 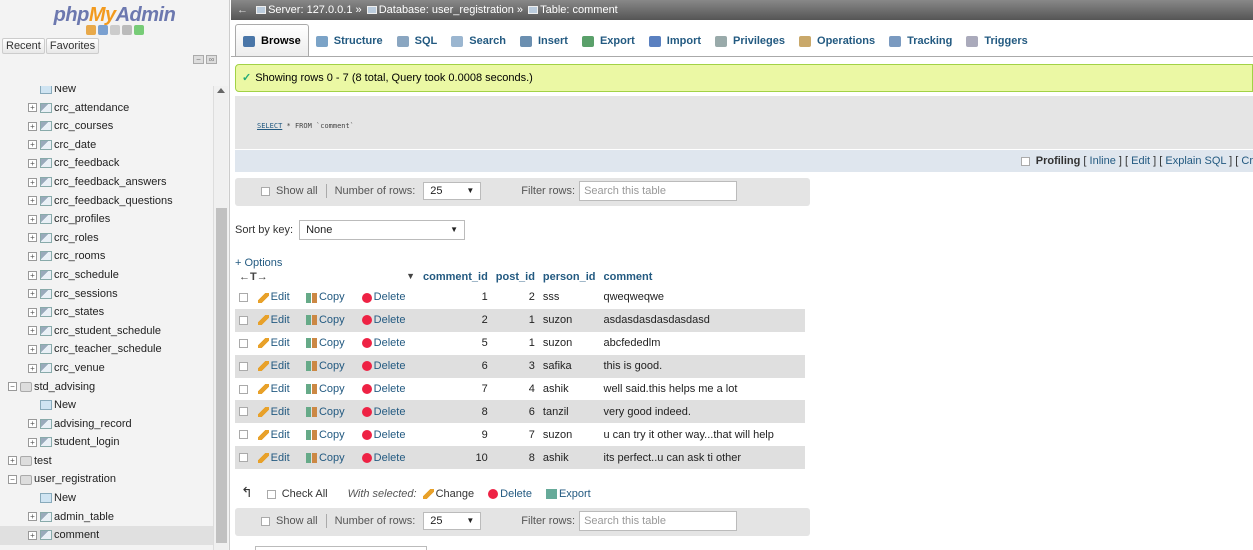 I want to click on tab-sql: SQL, so click(x=417, y=41).